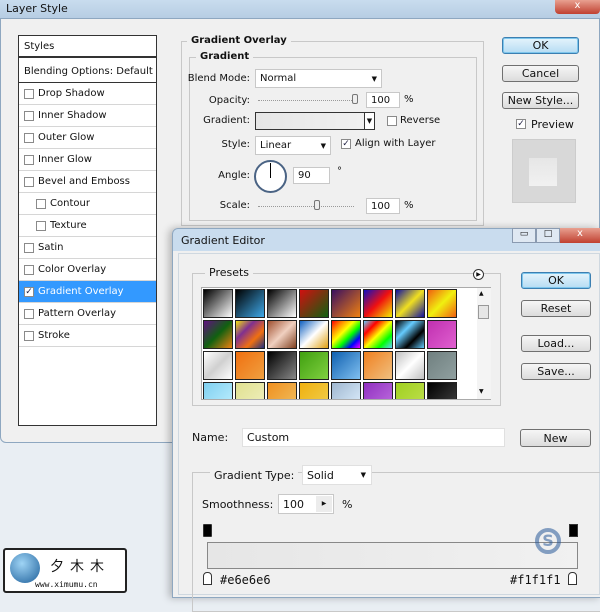 This screenshot has width=600, height=612. Describe the element at coordinates (72, 115) in the screenshot. I see `style-item-label: Inner Shadow` at that location.